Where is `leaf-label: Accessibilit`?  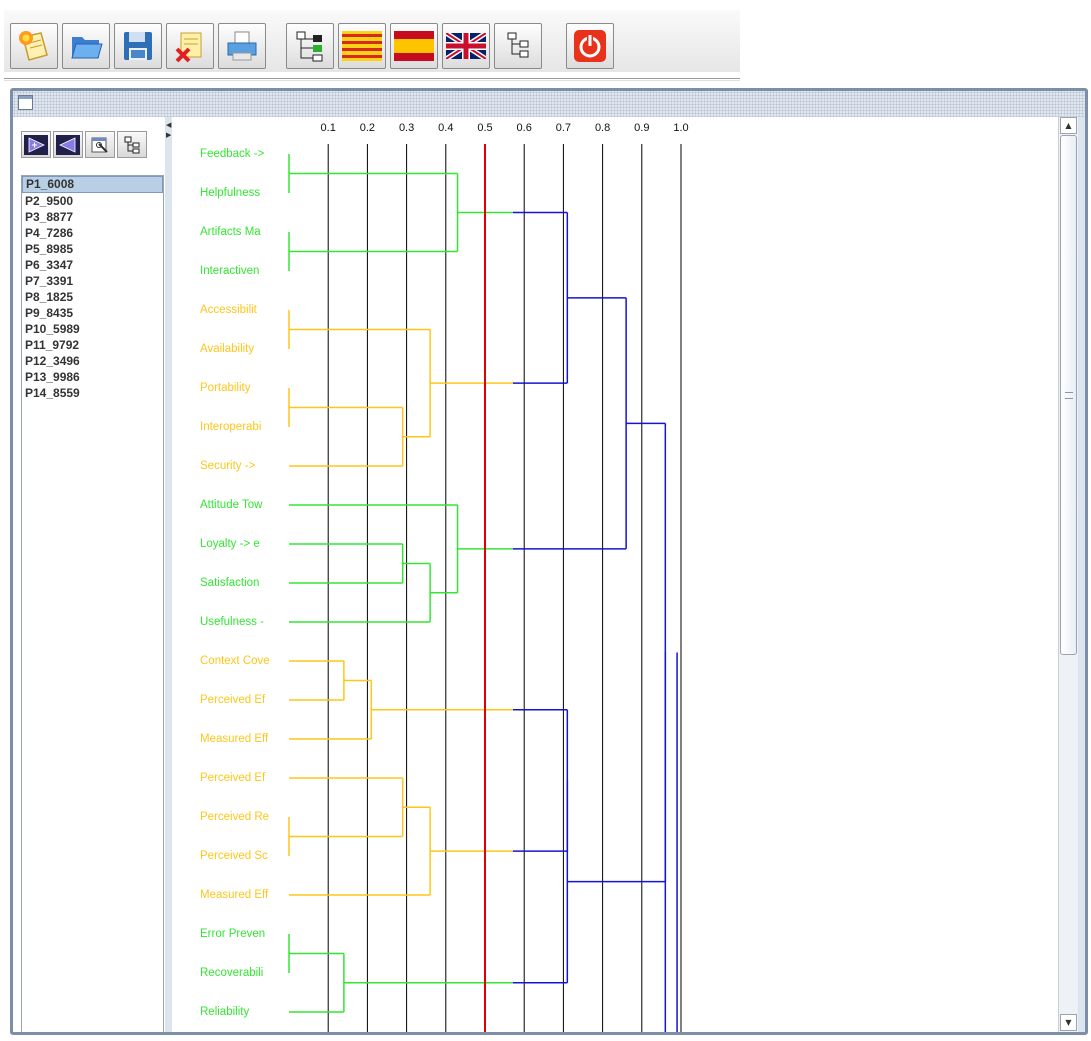 leaf-label: Accessibilit is located at coordinates (229, 310).